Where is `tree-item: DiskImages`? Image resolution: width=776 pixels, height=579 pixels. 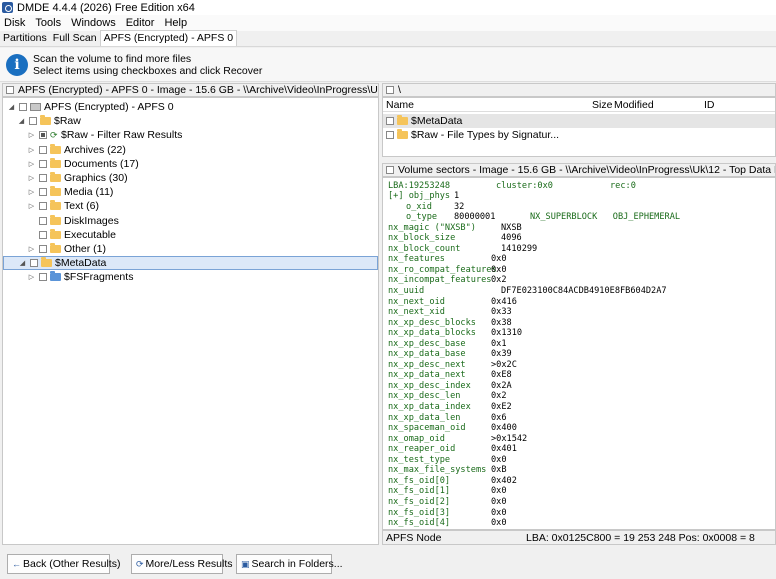
tree-item: DiskImages is located at coordinates (61, 221).